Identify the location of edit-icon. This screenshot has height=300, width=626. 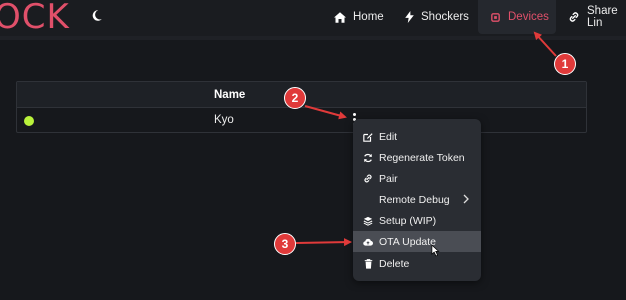
(368, 137).